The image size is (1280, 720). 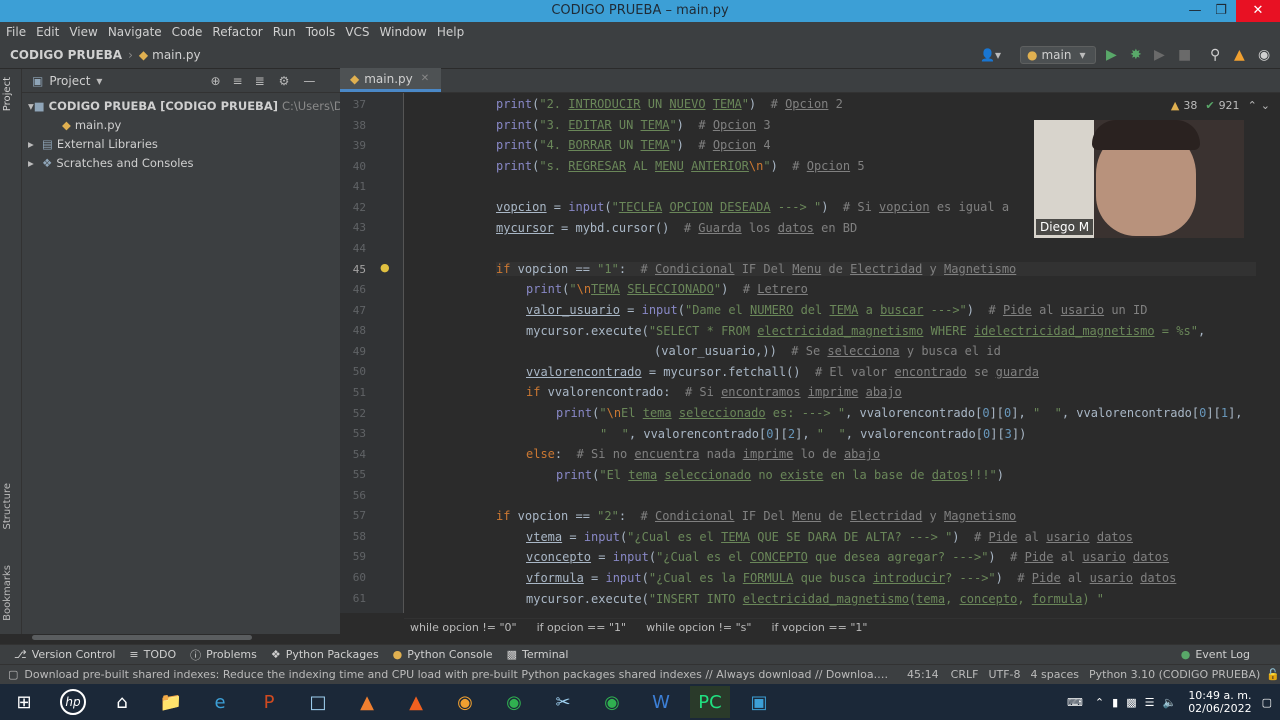 I want to click on line-number: 42, so click(x=359, y=207).